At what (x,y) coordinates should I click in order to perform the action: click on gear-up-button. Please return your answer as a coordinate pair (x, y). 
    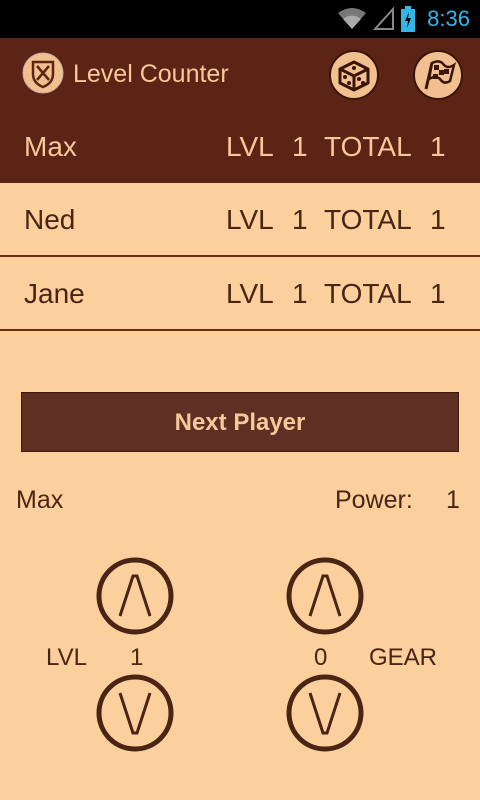
    Looking at the image, I should click on (325, 596).